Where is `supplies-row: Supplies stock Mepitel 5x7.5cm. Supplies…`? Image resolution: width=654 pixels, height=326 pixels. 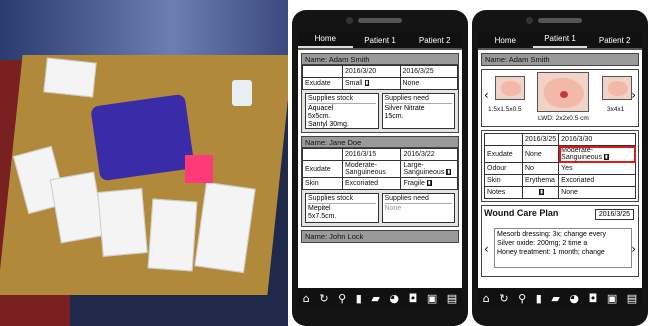
supplies-row: Supplies stock Mepitel 5x7.5cm. Supplies… is located at coordinates (380, 208).